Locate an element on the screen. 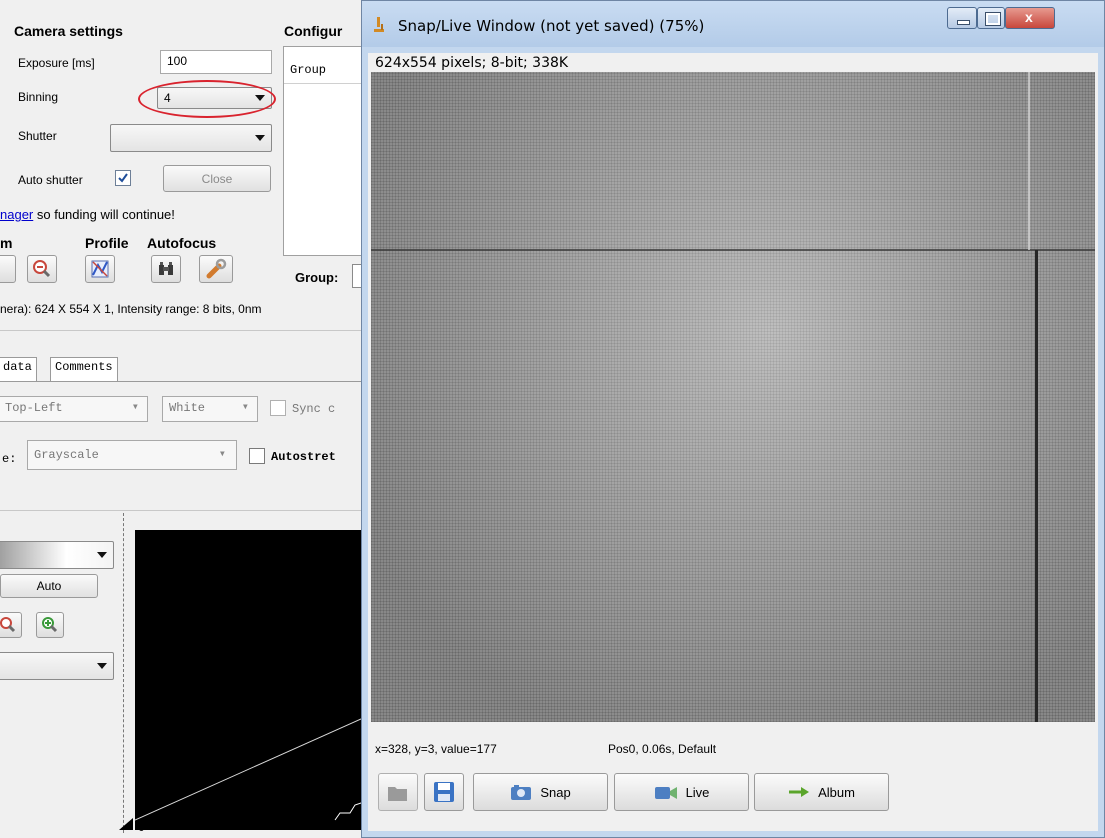 The width and height of the screenshot is (1105, 838). camera-settings-heading: Camera settings is located at coordinates (68, 31).